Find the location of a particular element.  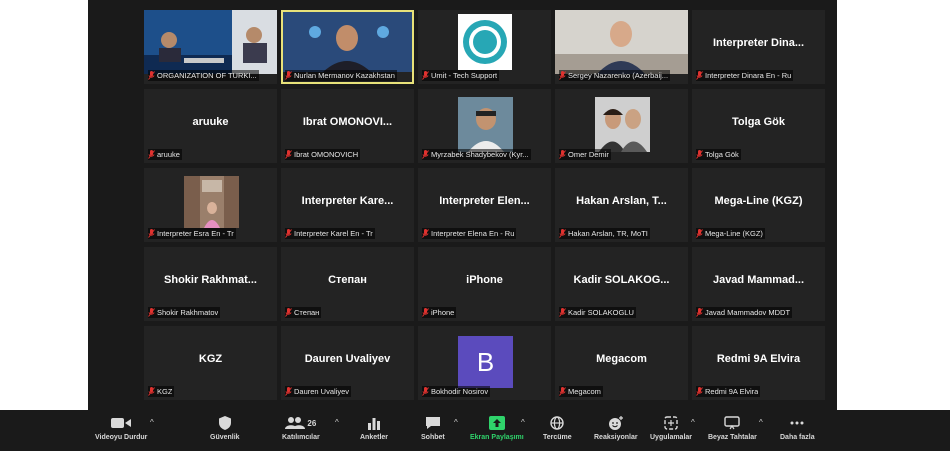

participant-tile: Javad Mammad... Javad Mammadov MDDT is located at coordinates (758, 284).